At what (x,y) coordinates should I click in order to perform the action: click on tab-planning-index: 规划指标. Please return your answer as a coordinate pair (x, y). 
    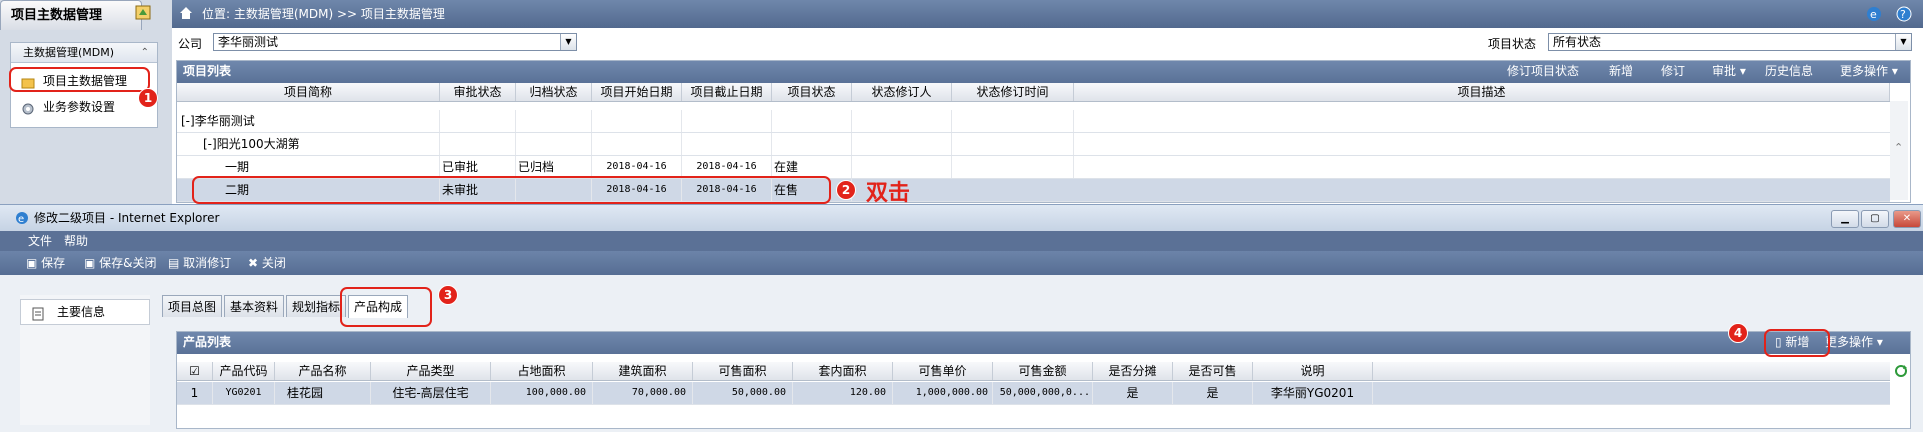
    Looking at the image, I should click on (316, 306).